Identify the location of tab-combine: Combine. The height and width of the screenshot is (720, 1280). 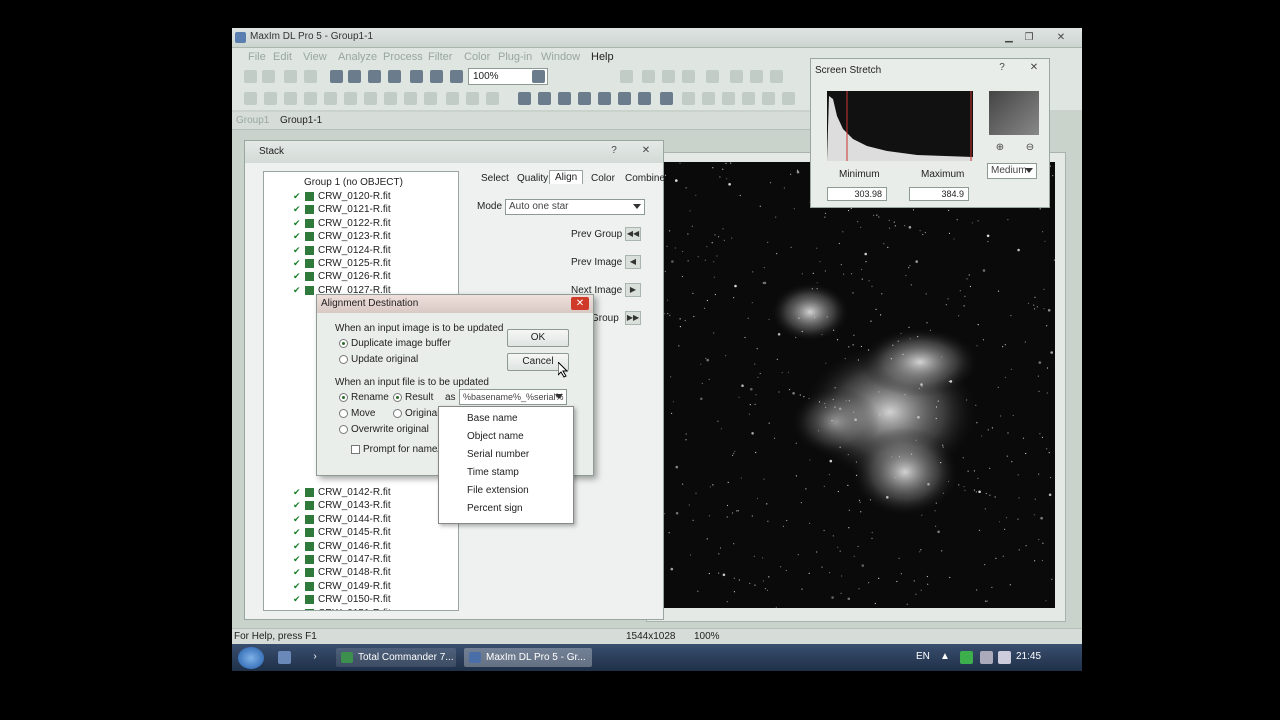
(645, 178).